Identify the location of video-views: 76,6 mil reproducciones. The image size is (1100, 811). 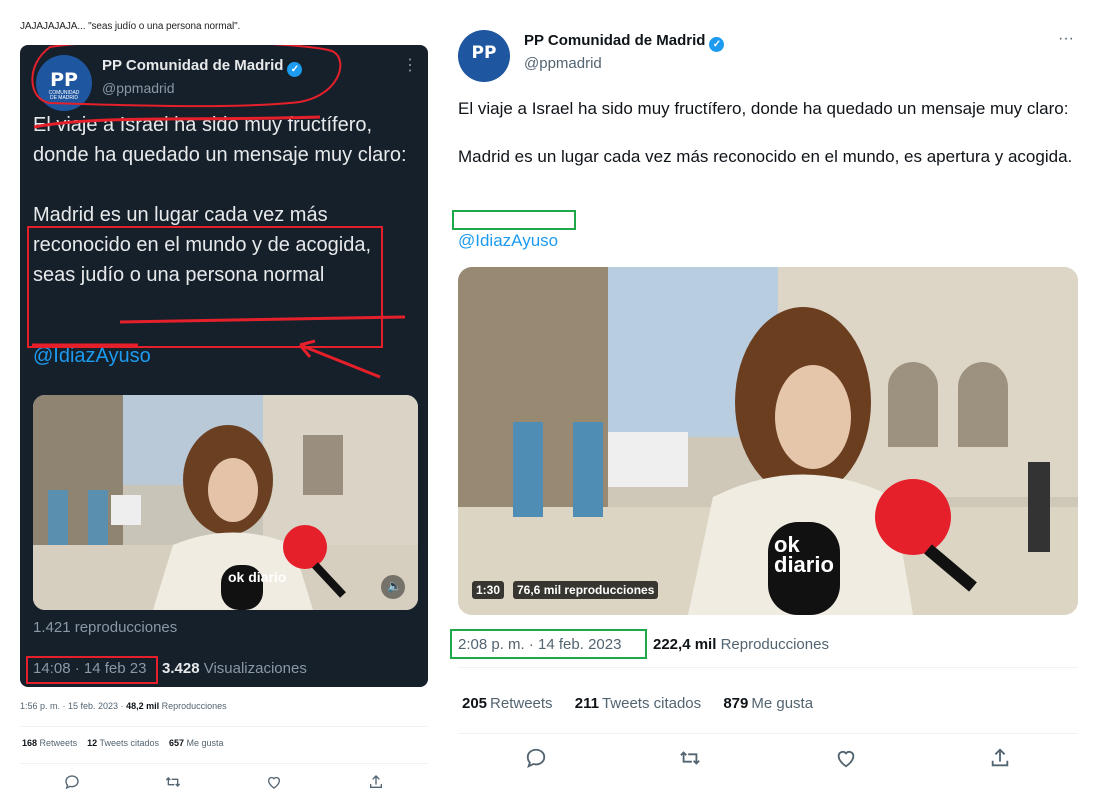
(586, 590).